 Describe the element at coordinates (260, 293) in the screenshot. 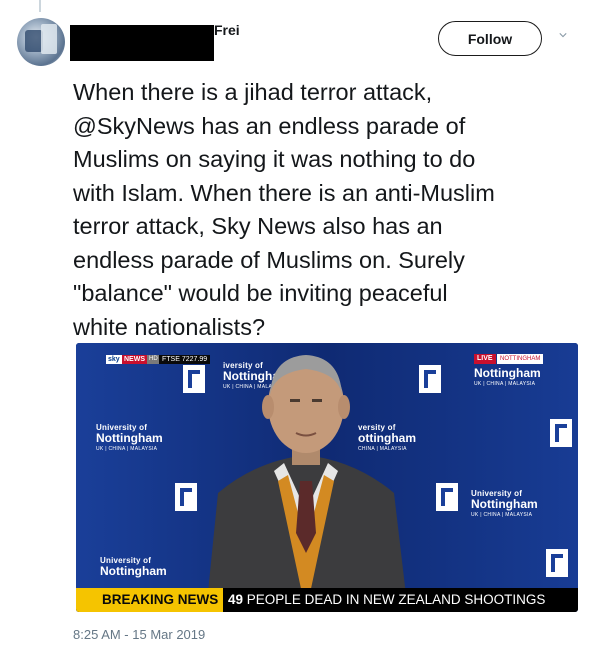

I see `tweet-line: "balance" would be inviting peaceful` at that location.